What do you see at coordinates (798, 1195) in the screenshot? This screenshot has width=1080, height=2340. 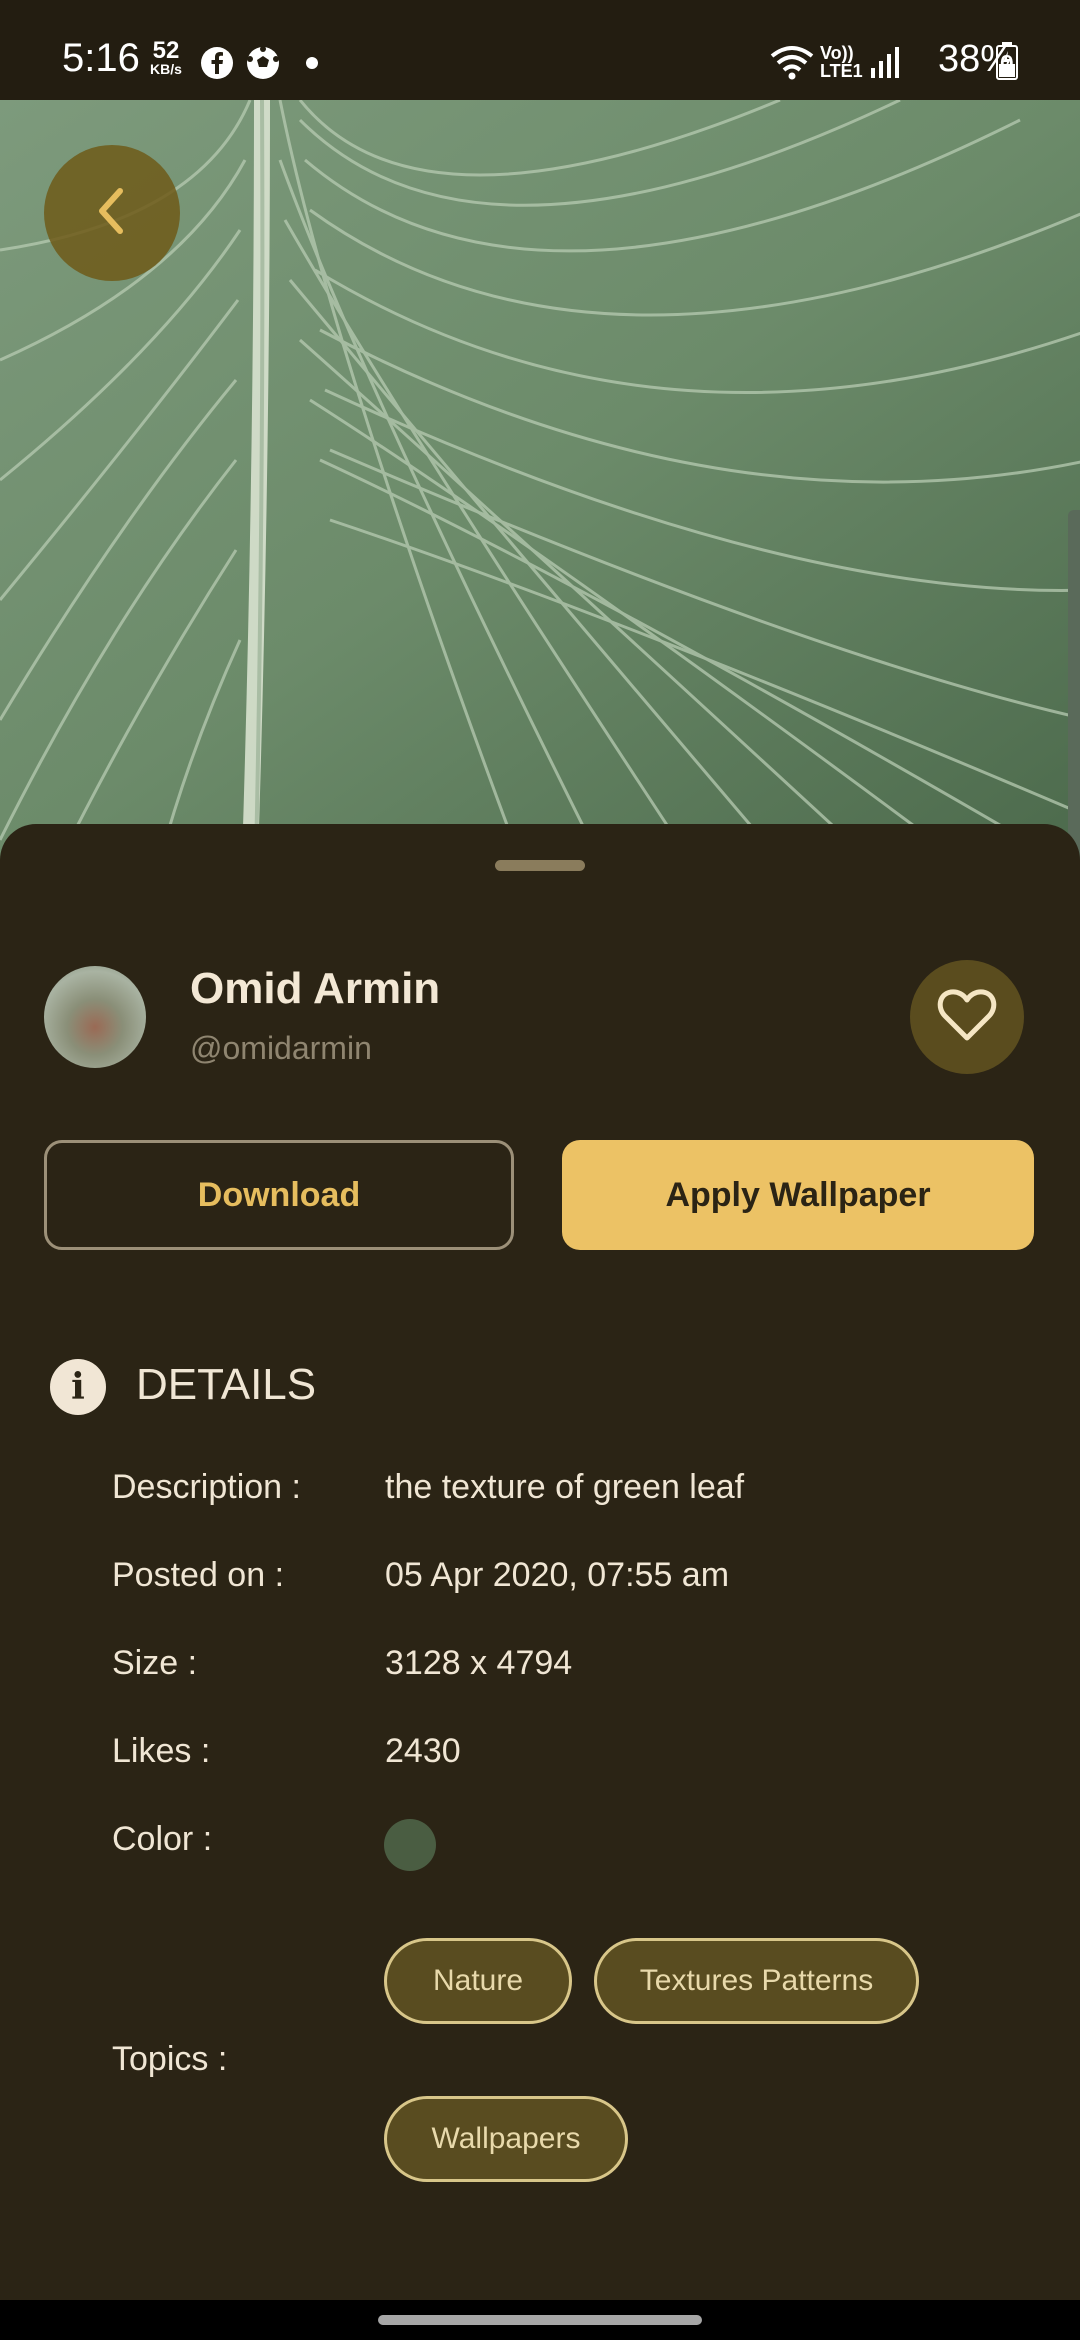 I see `apply-wallpaper-button: Apply Wallpaper` at bounding box center [798, 1195].